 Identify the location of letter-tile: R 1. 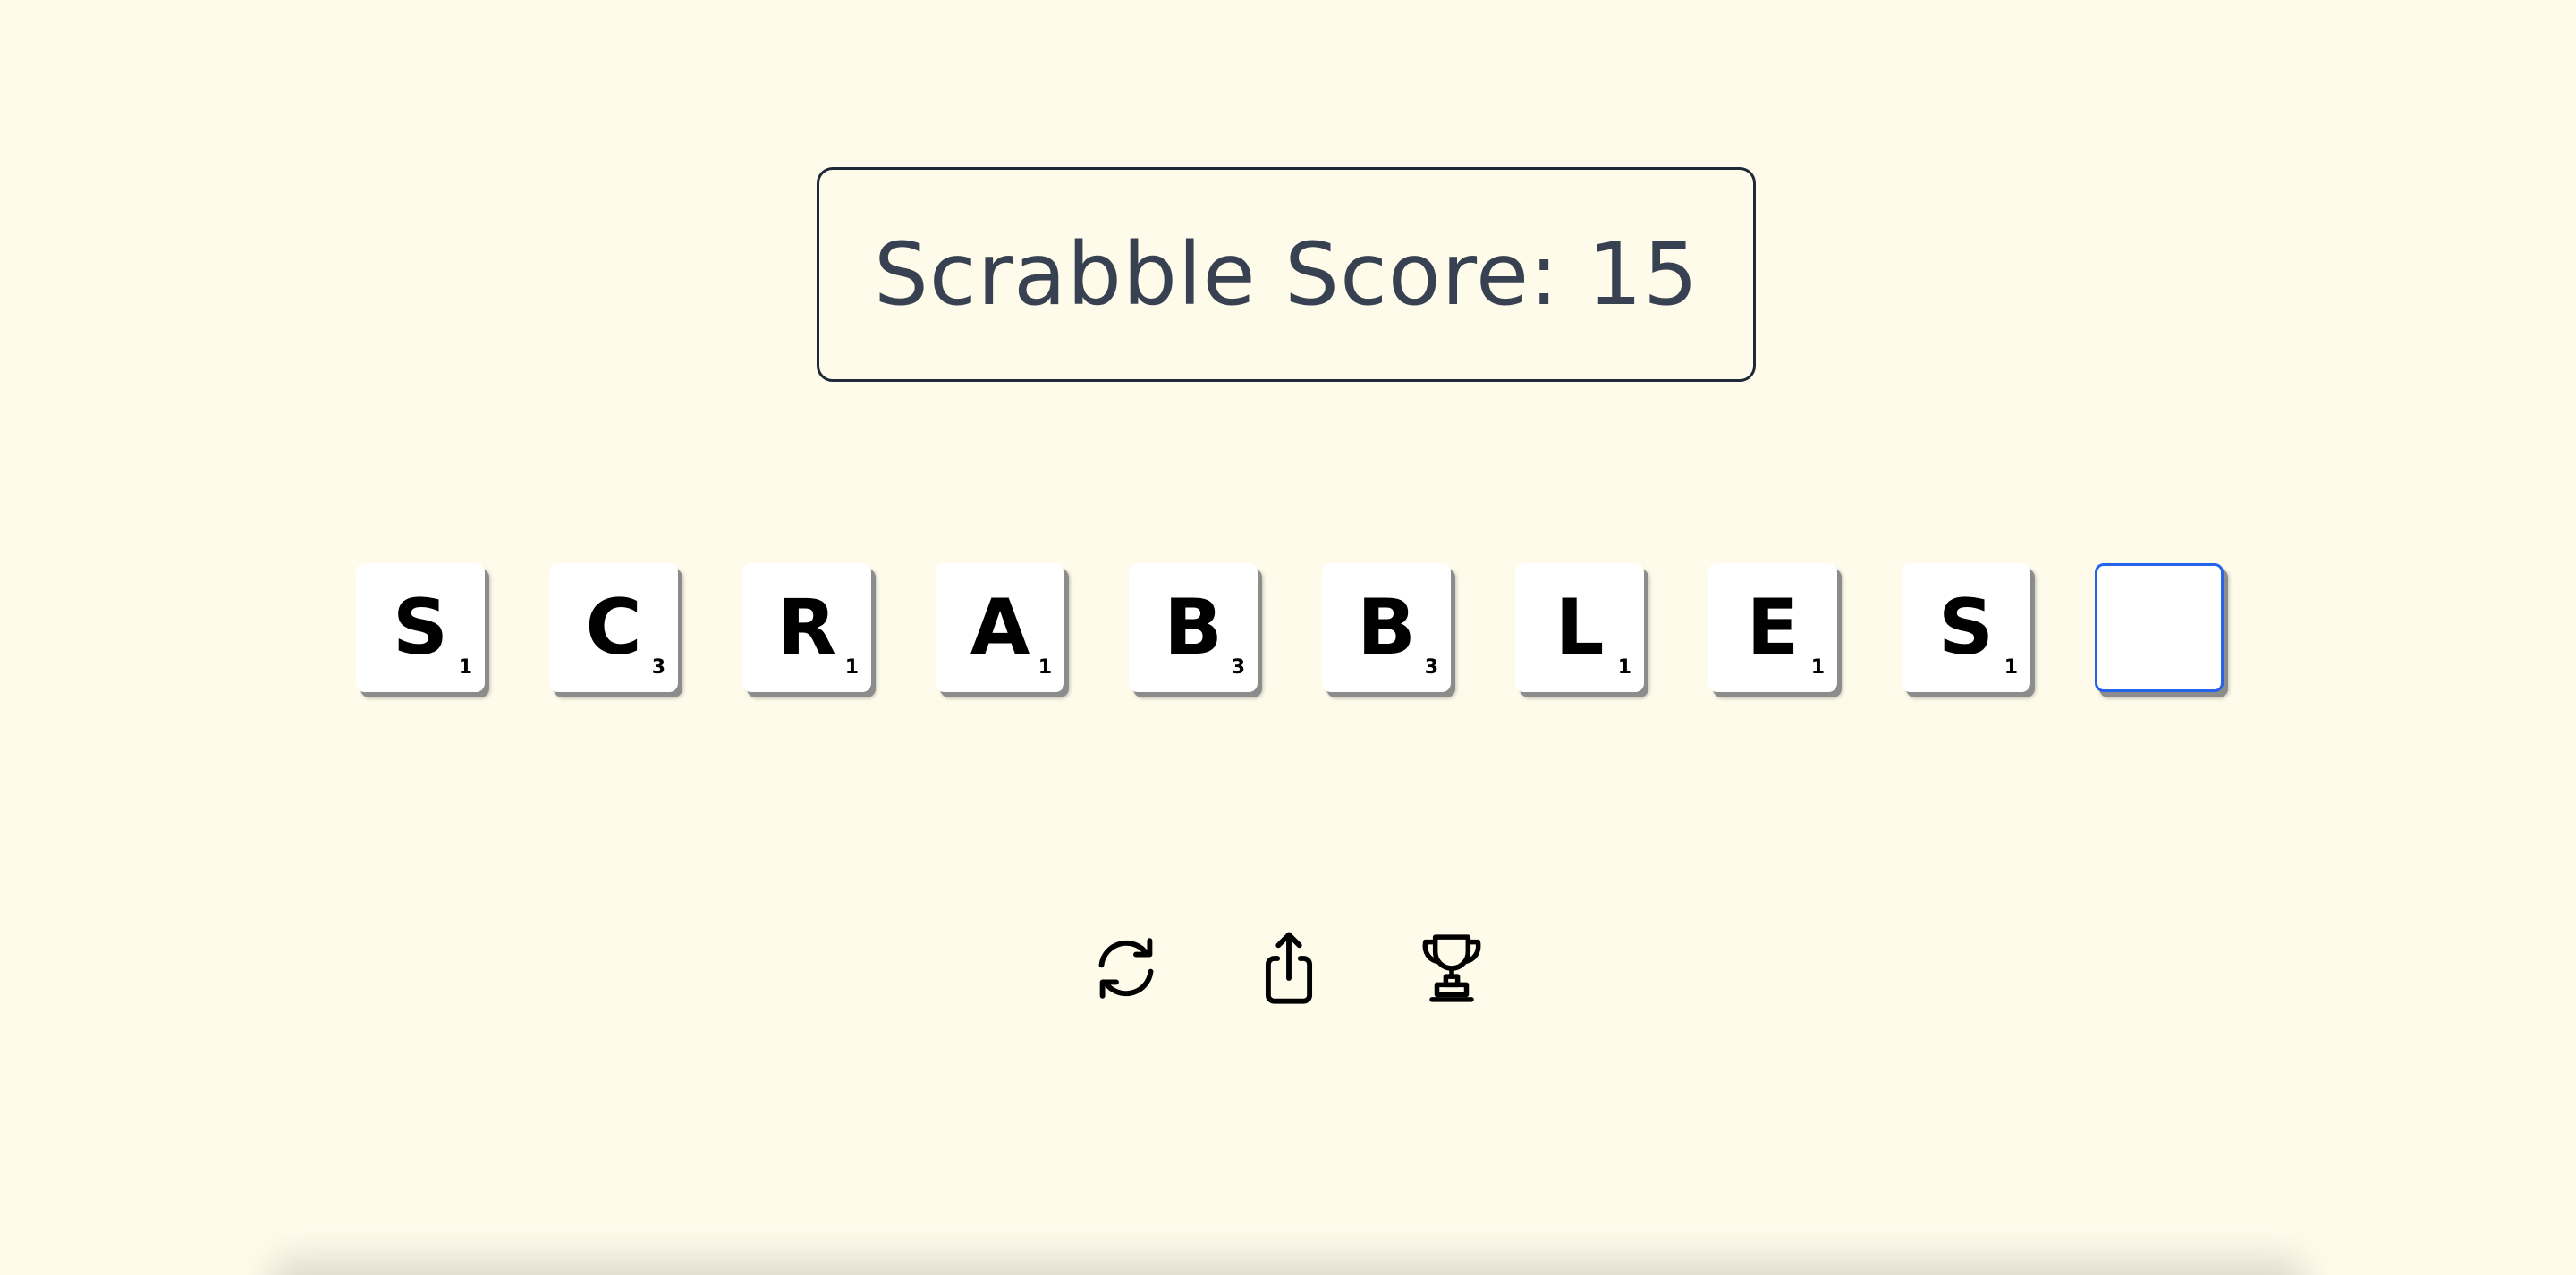
(806, 627).